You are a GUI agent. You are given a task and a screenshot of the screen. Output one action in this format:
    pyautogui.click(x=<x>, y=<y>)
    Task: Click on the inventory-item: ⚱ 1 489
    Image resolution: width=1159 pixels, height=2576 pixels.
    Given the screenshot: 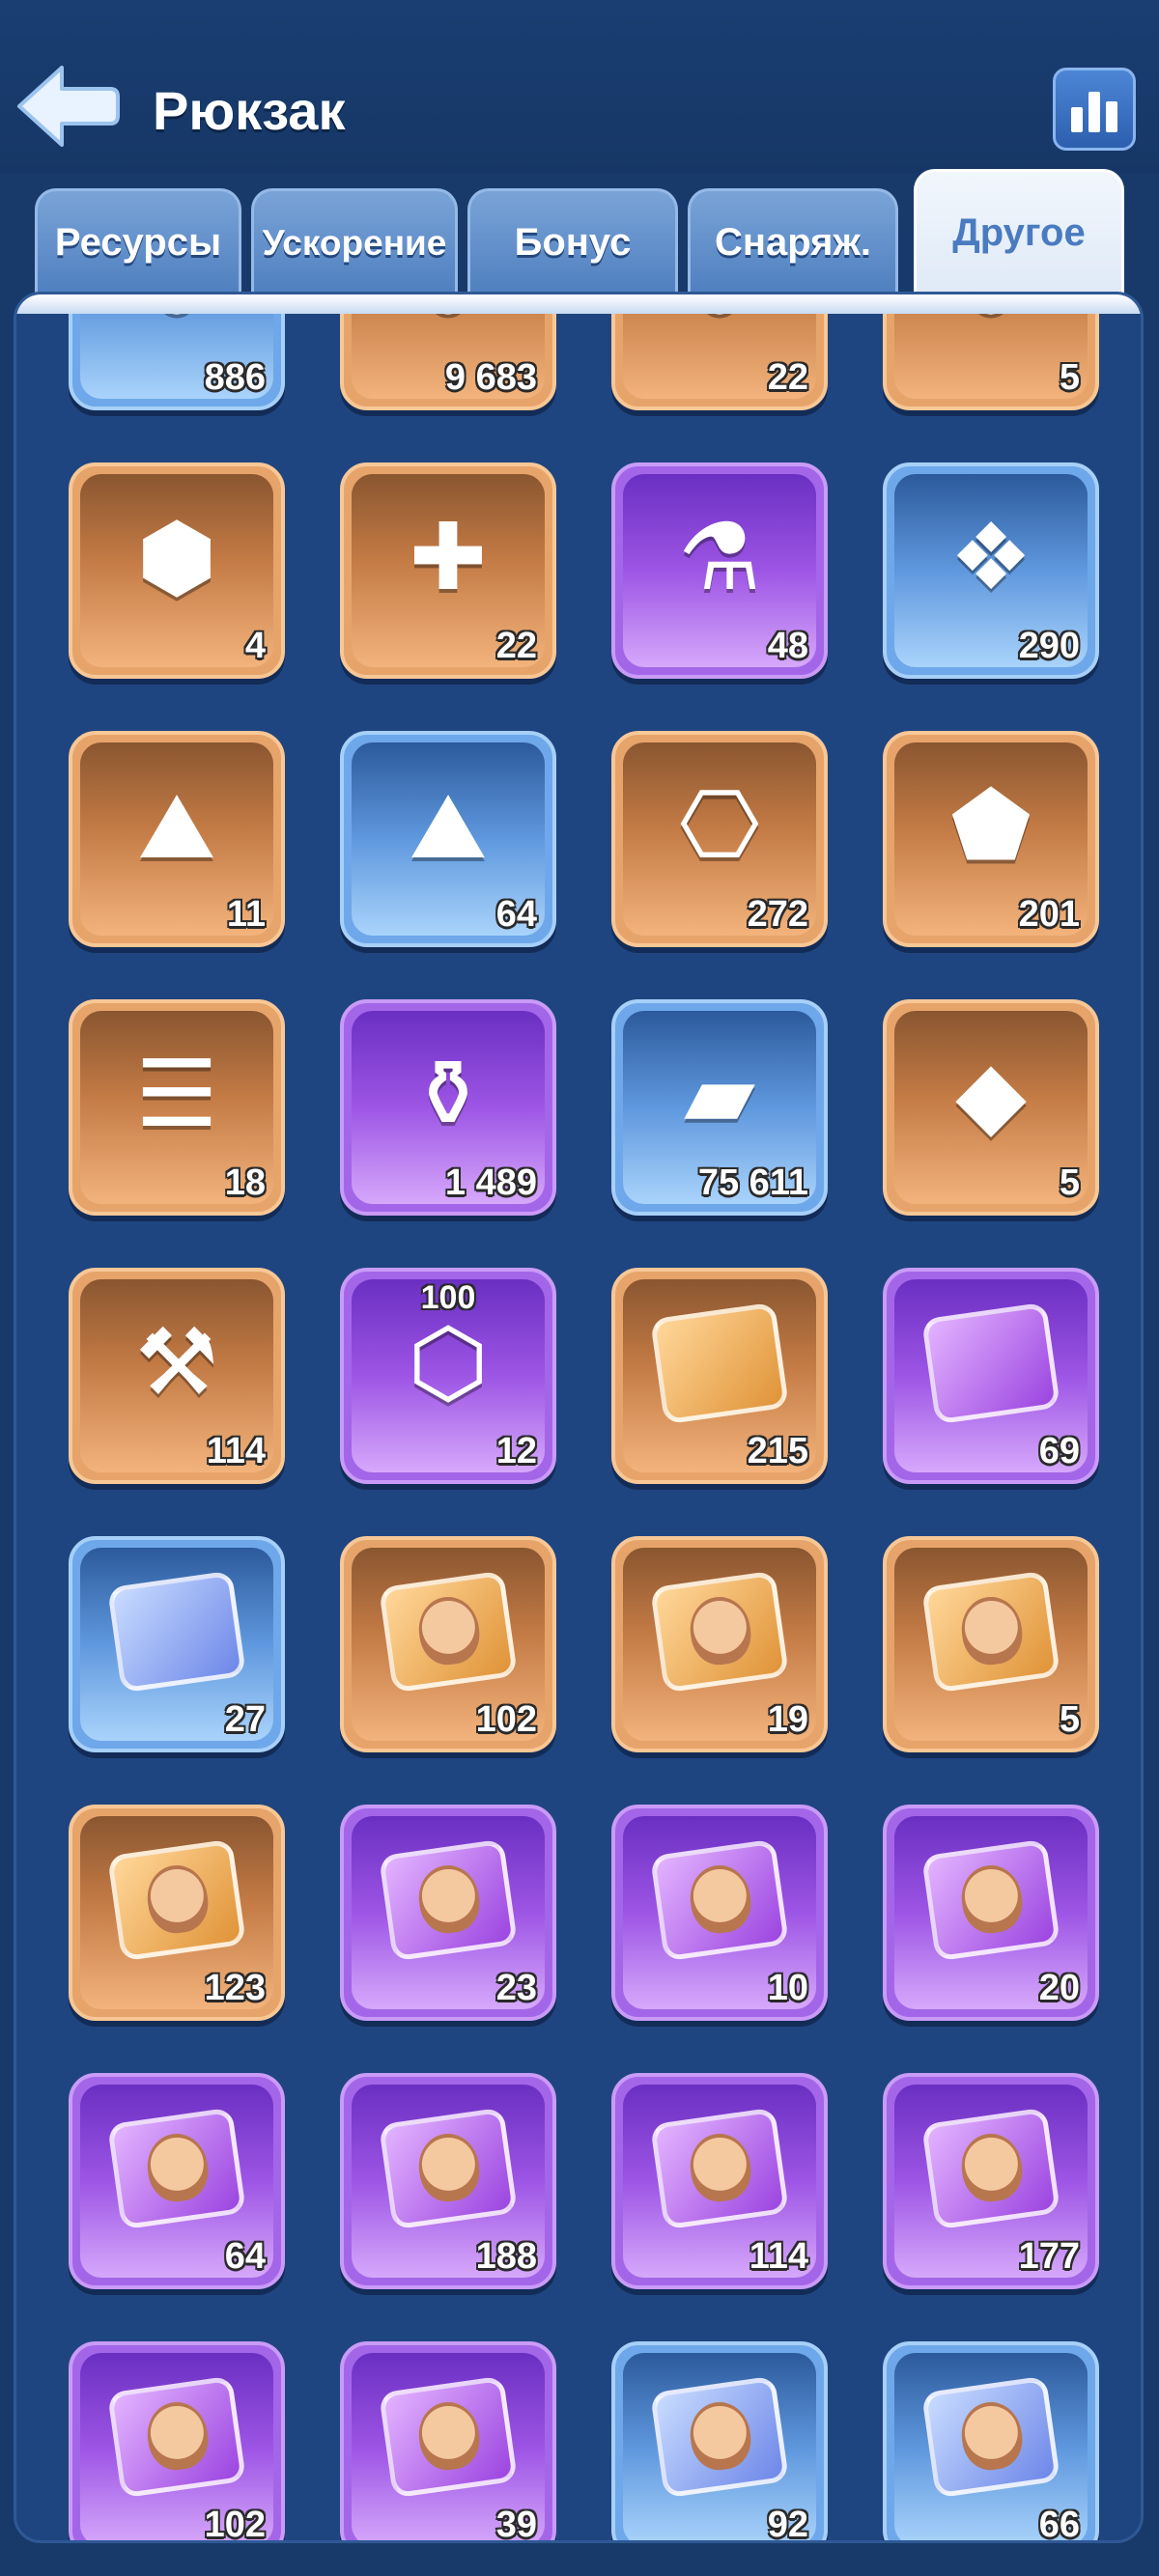 What is the action you would take?
    pyautogui.click(x=448, y=1108)
    